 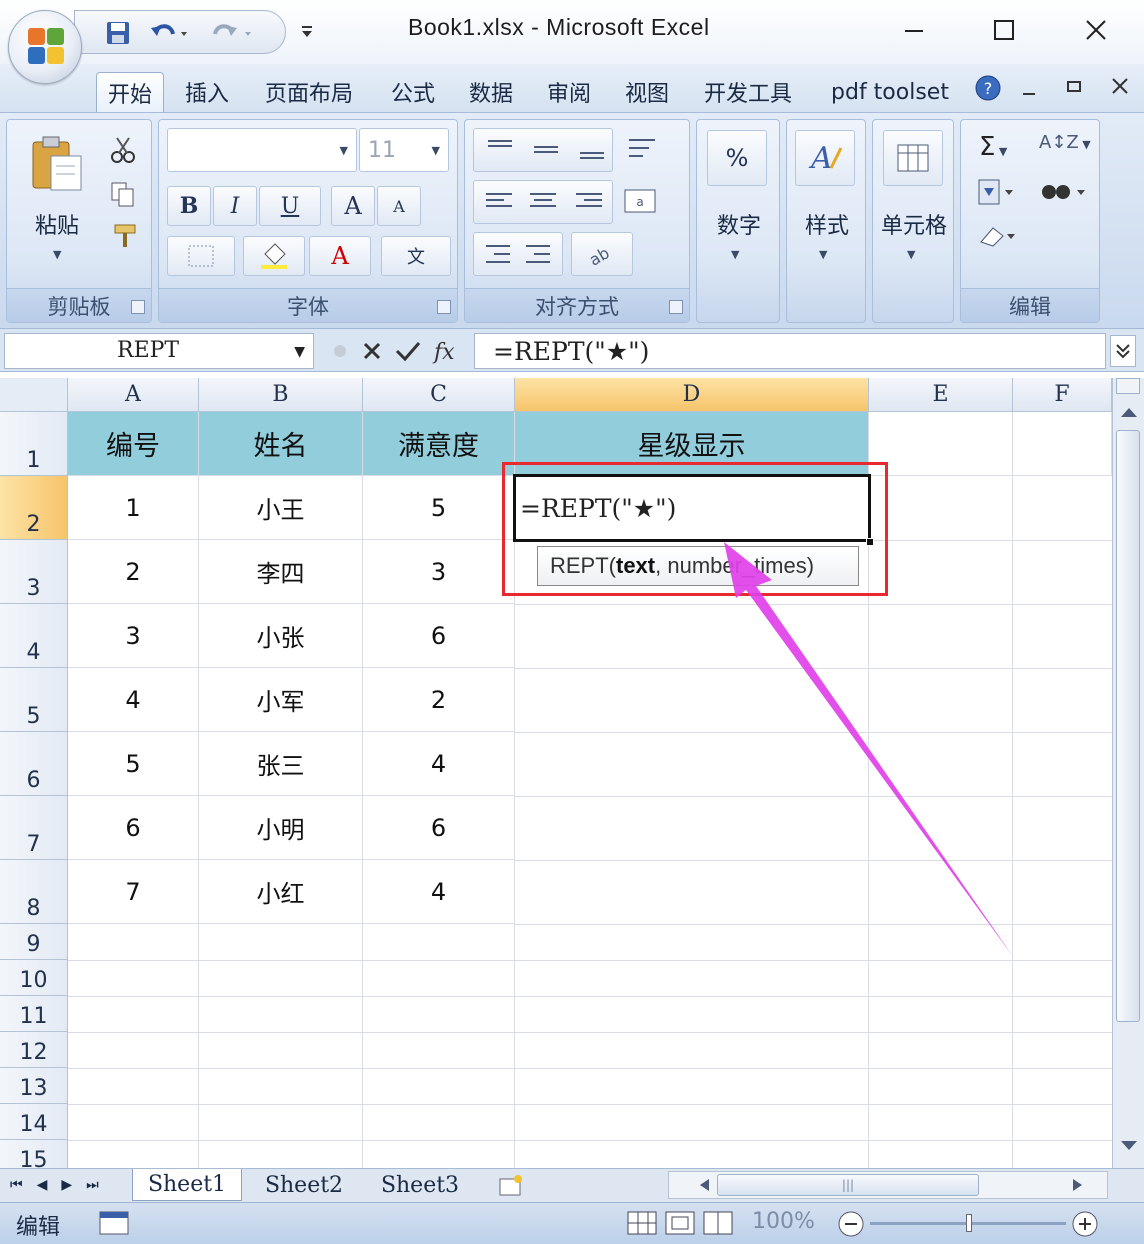 What do you see at coordinates (307, 32) in the screenshot?
I see `customize-qat-icon` at bounding box center [307, 32].